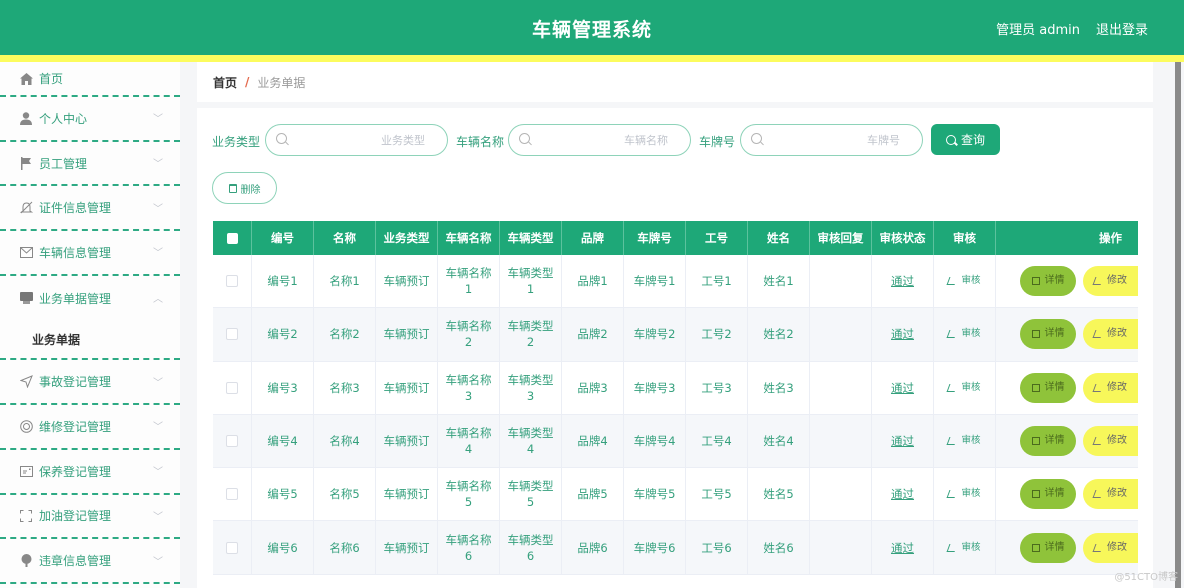  What do you see at coordinates (90, 340) in the screenshot?
I see `sidebar-subitem-business-doc: 业务单据` at bounding box center [90, 340].